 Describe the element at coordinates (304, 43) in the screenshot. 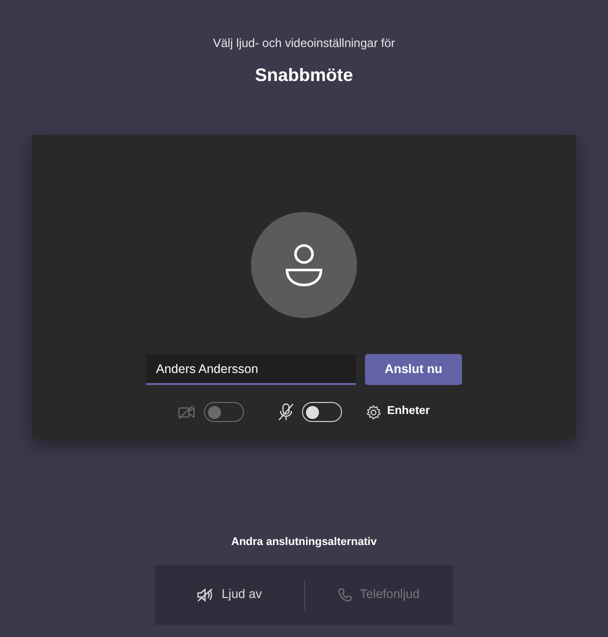

I see `subtitle-text: Välj ljud- och videoinställningar för` at that location.